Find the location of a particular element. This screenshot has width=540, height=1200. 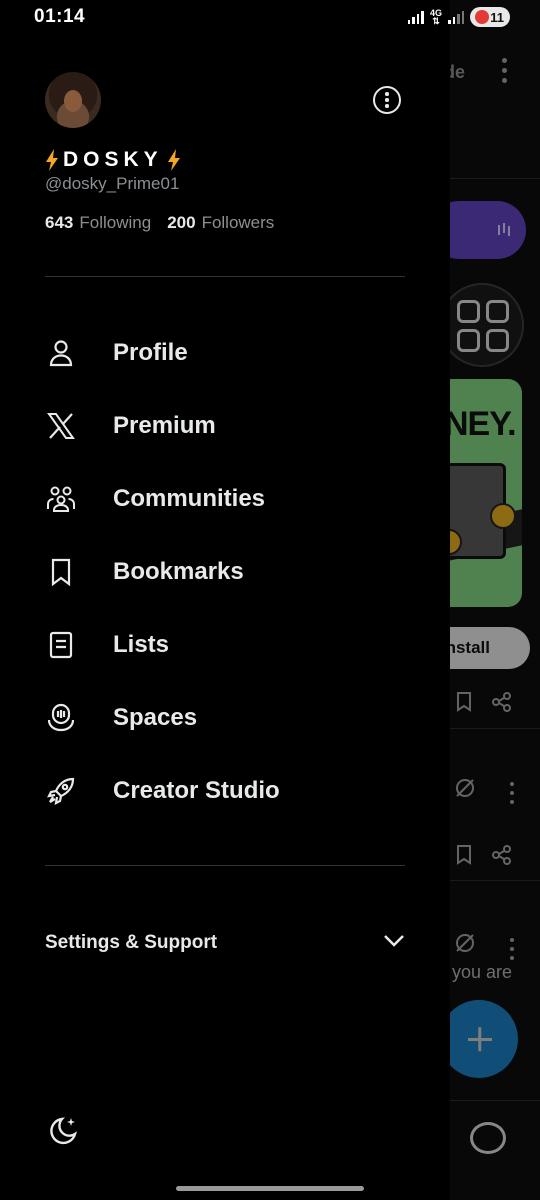

home-indicator is located at coordinates (270, 1188).